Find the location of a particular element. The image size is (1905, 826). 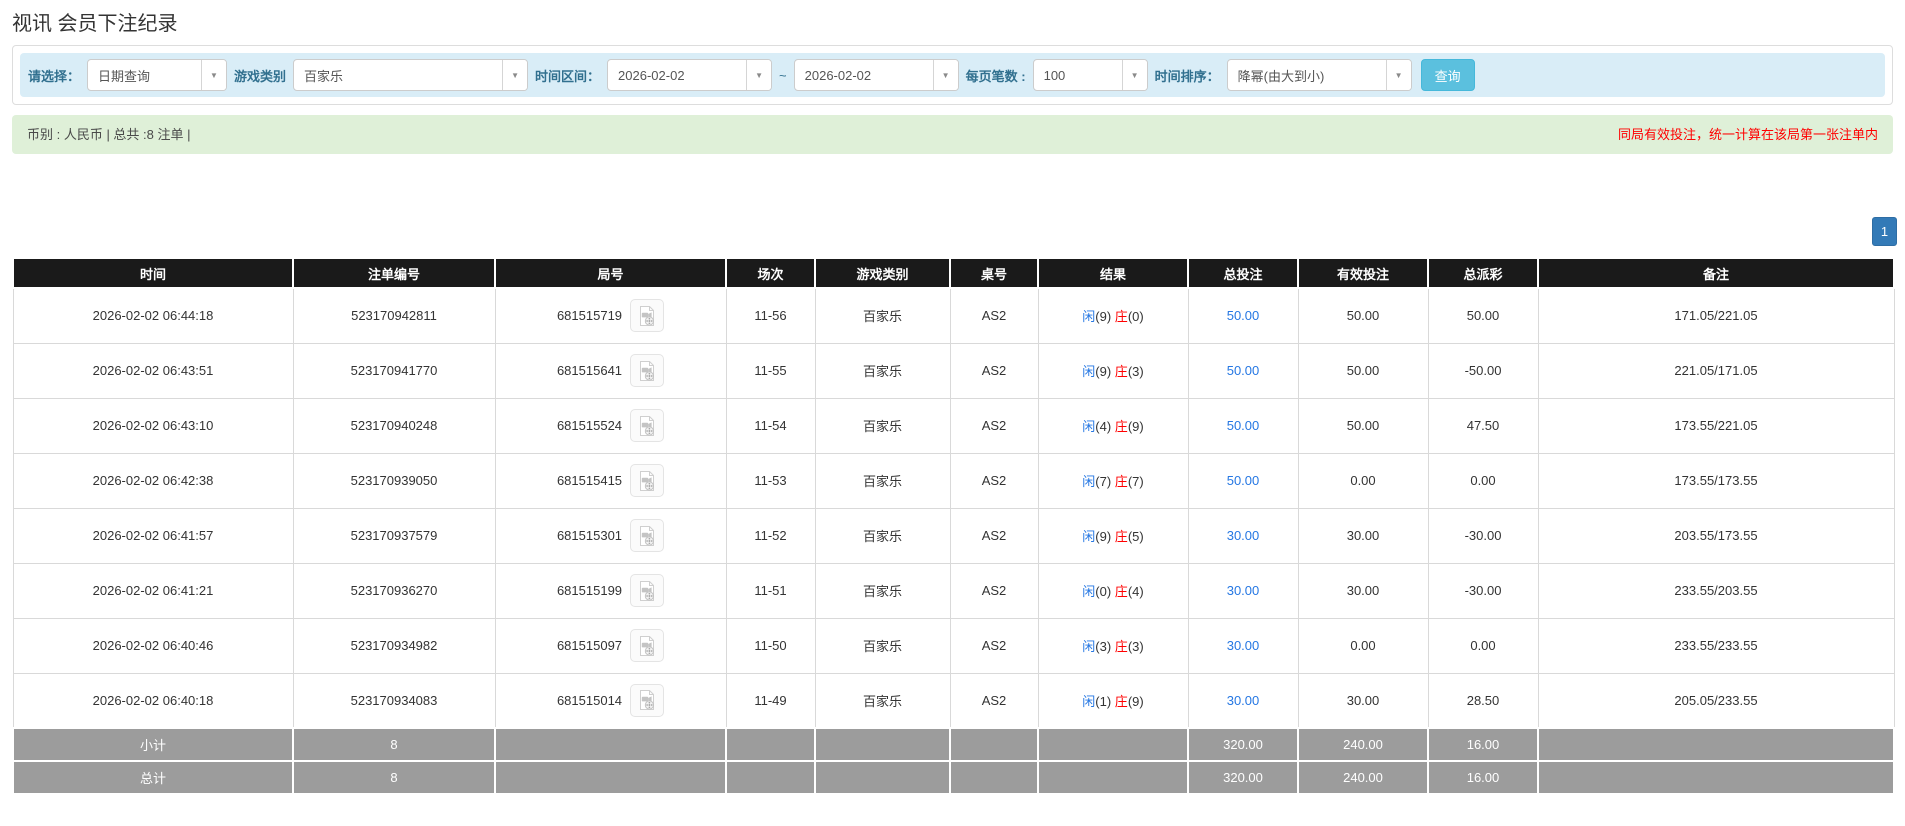

round-cell-inner: 681515524 is located at coordinates (610, 425).